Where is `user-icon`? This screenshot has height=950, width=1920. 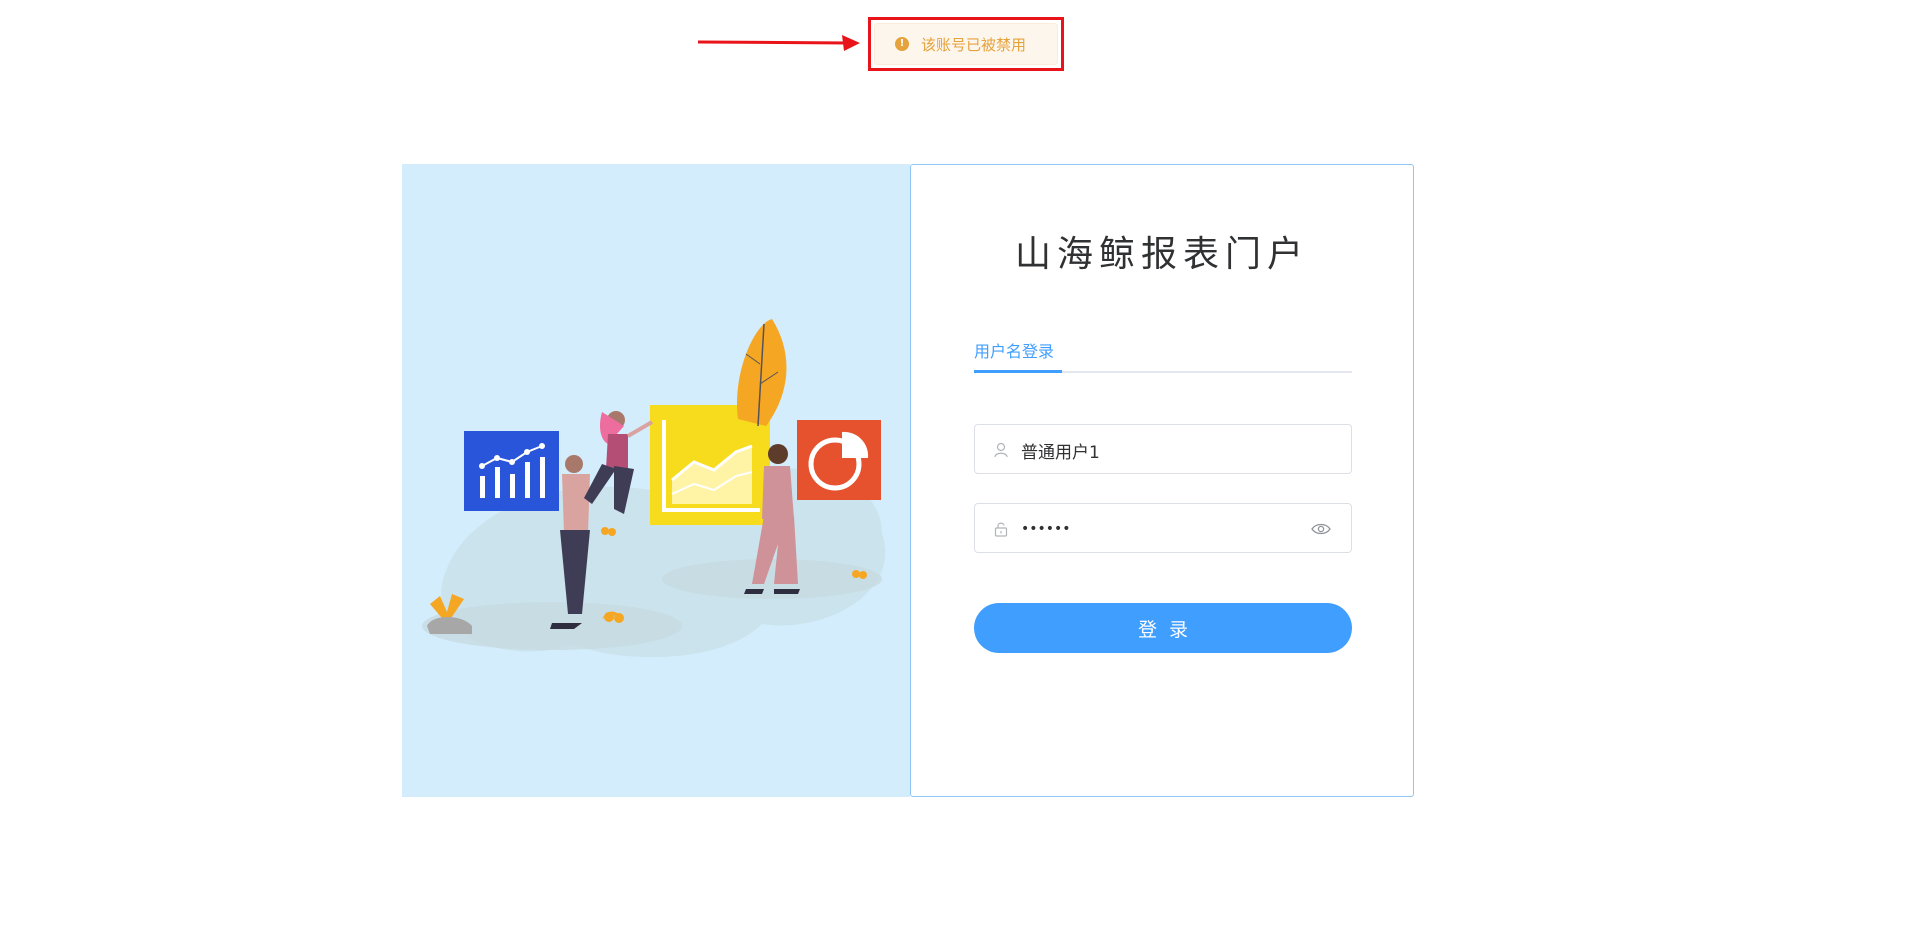
user-icon is located at coordinates (1001, 450).